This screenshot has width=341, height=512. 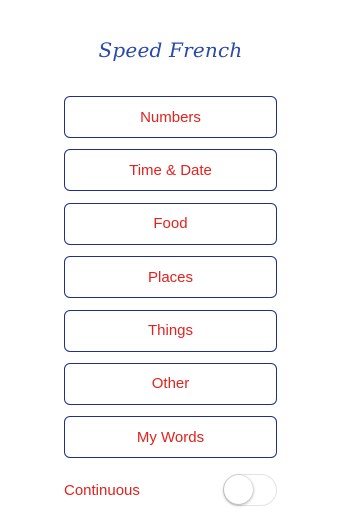 I want to click on continuous-toggle, so click(x=250, y=490).